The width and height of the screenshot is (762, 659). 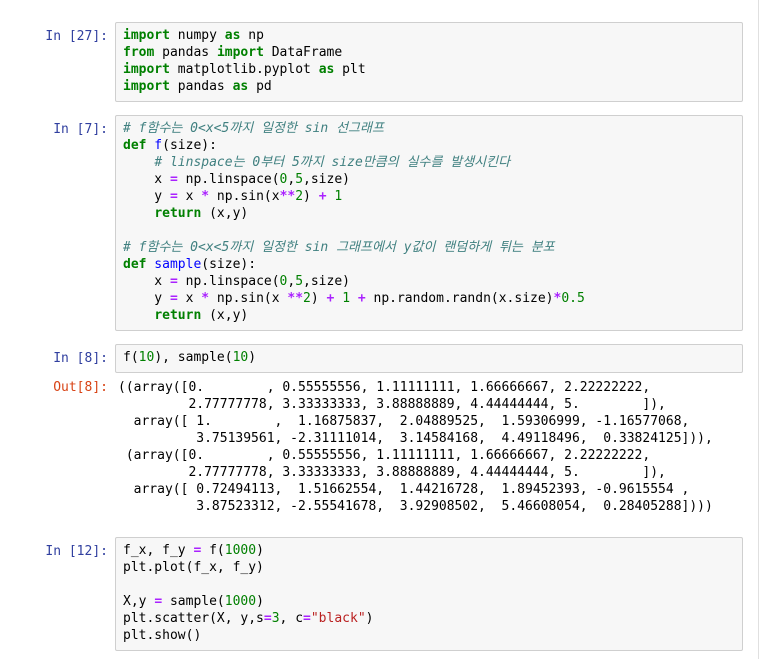 I want to click on code-token: **, so click(x=295, y=298).